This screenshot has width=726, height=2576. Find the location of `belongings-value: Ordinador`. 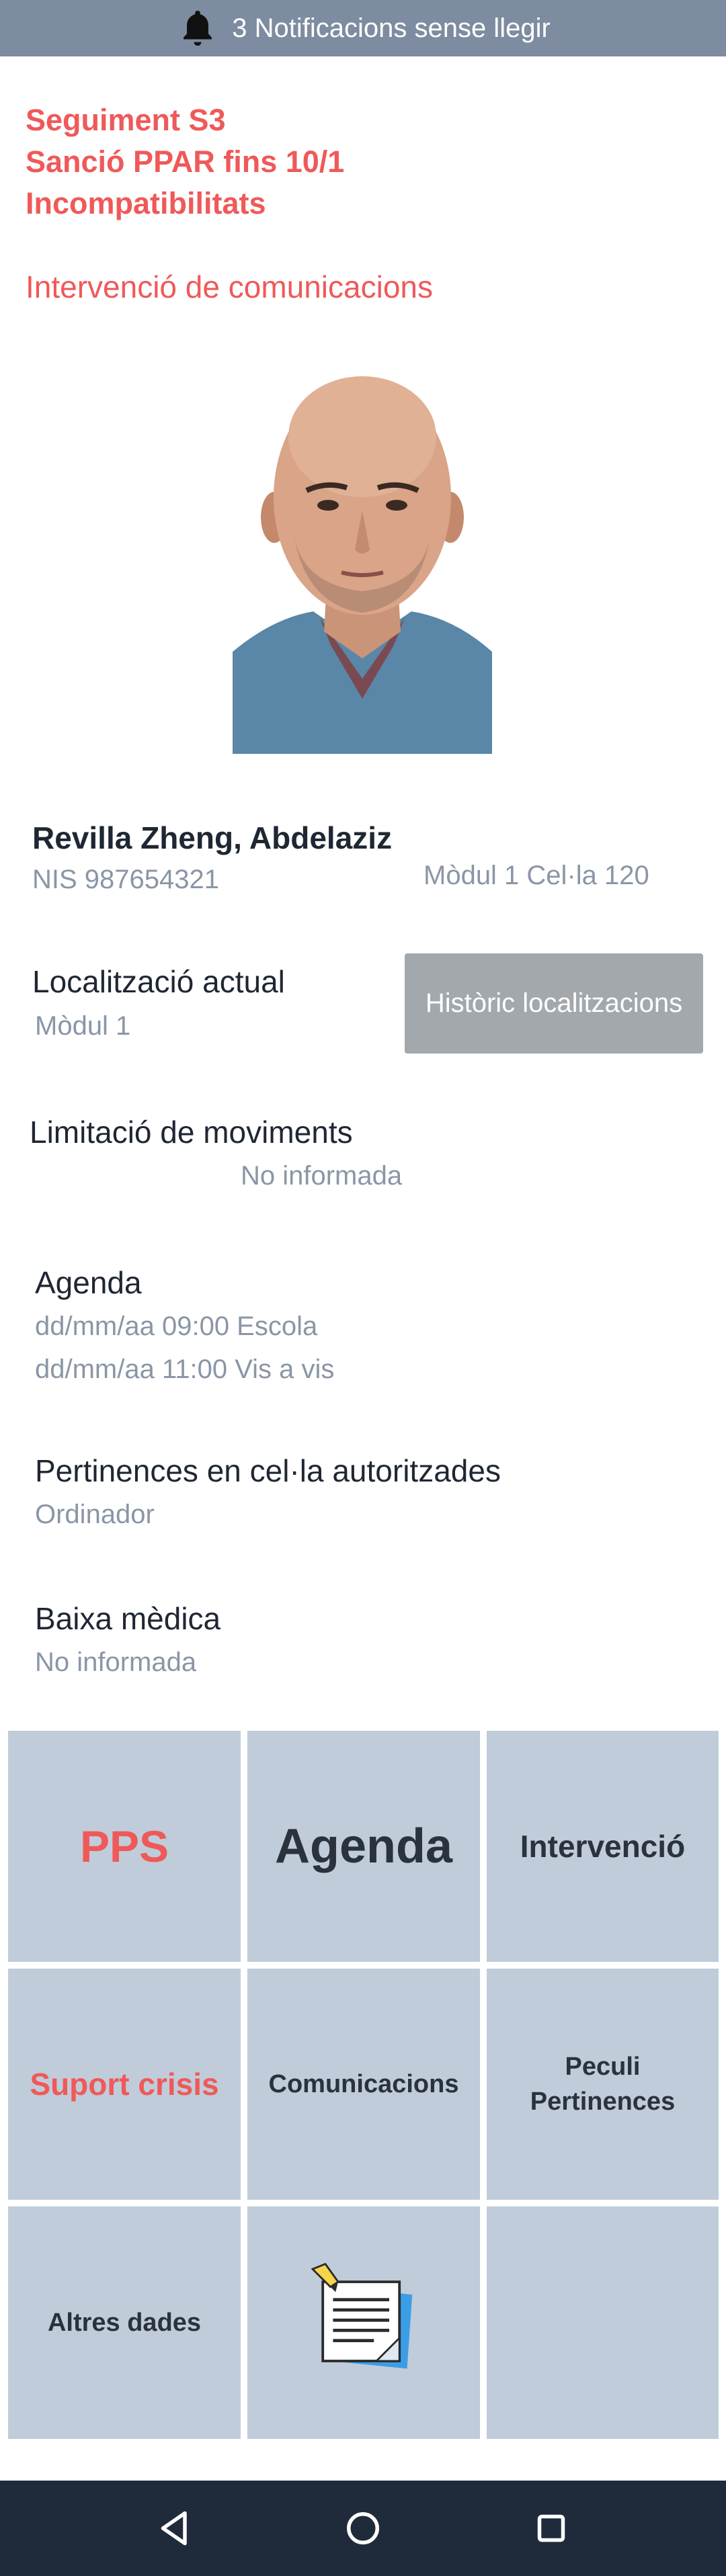

belongings-value: Ordinador is located at coordinates (95, 1514).